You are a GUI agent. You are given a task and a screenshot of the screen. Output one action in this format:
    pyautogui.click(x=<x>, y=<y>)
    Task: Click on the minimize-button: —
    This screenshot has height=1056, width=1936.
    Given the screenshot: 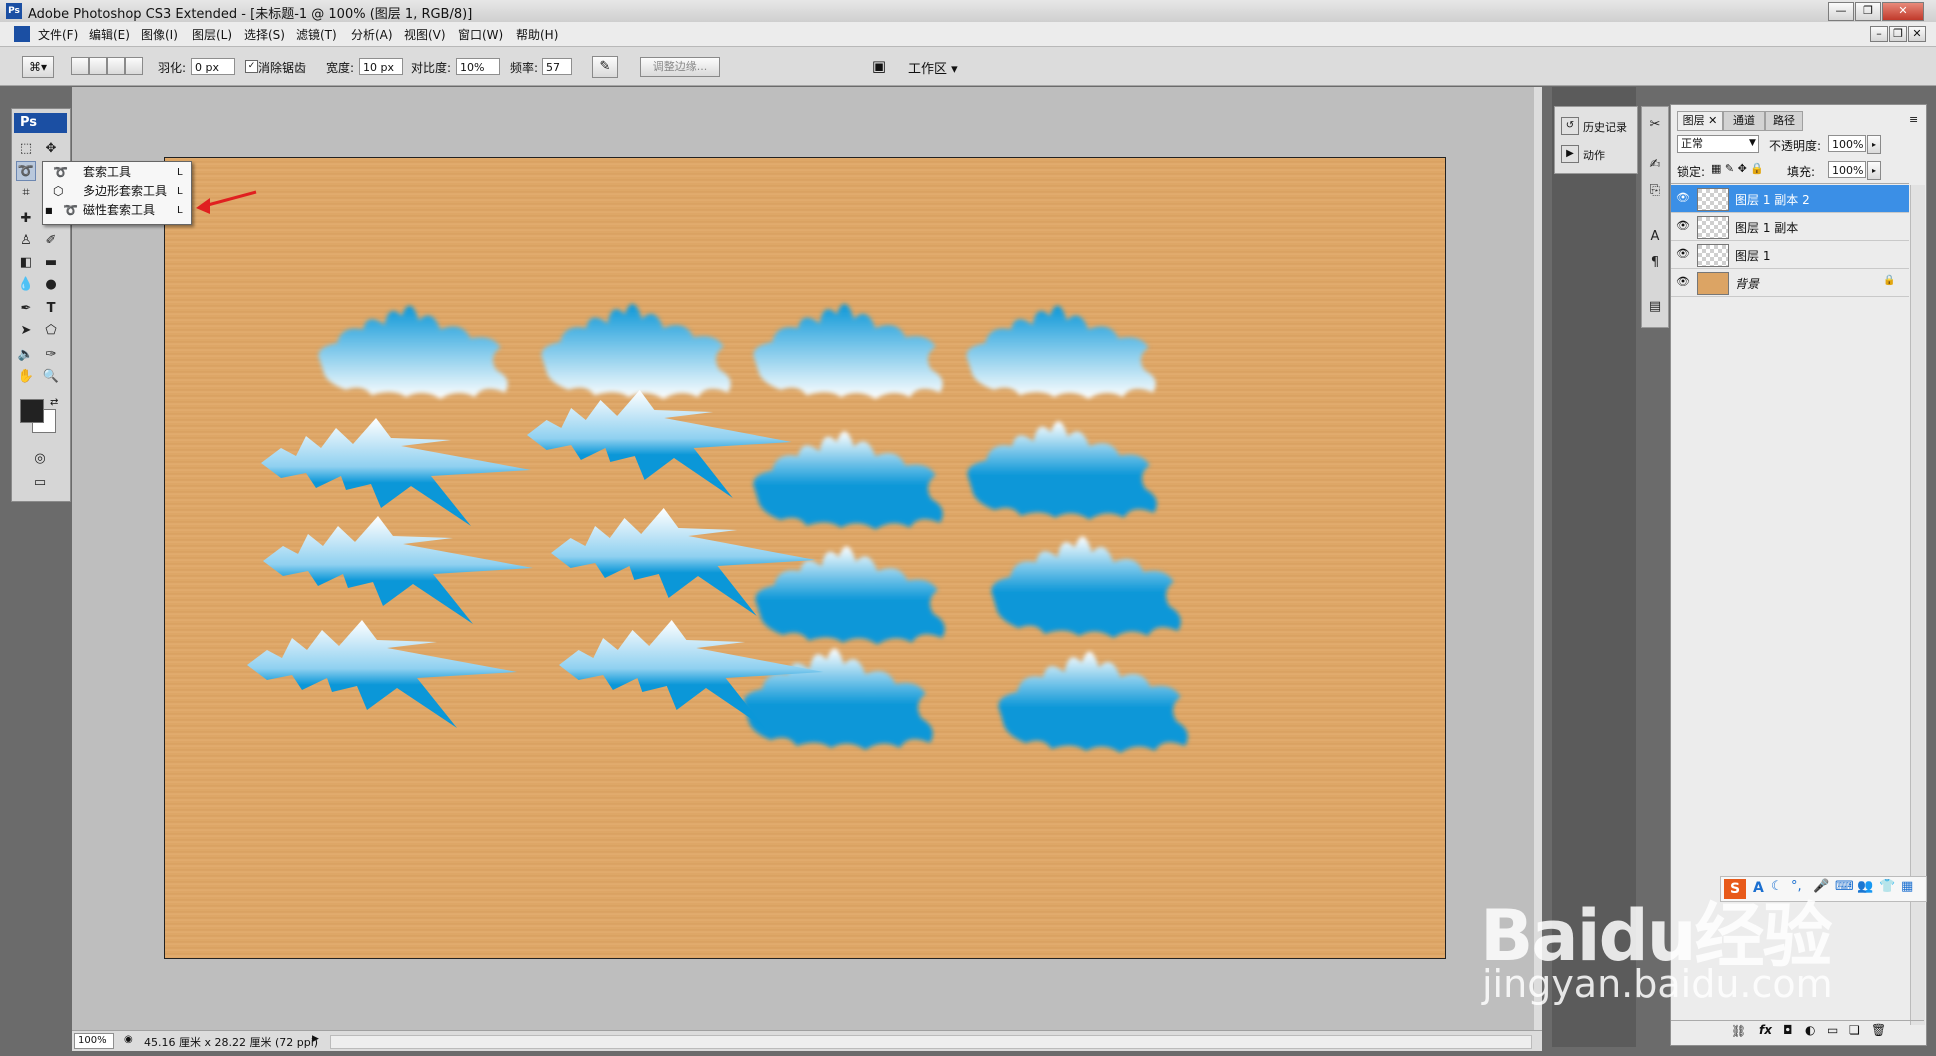 What is the action you would take?
    pyautogui.click(x=1841, y=11)
    